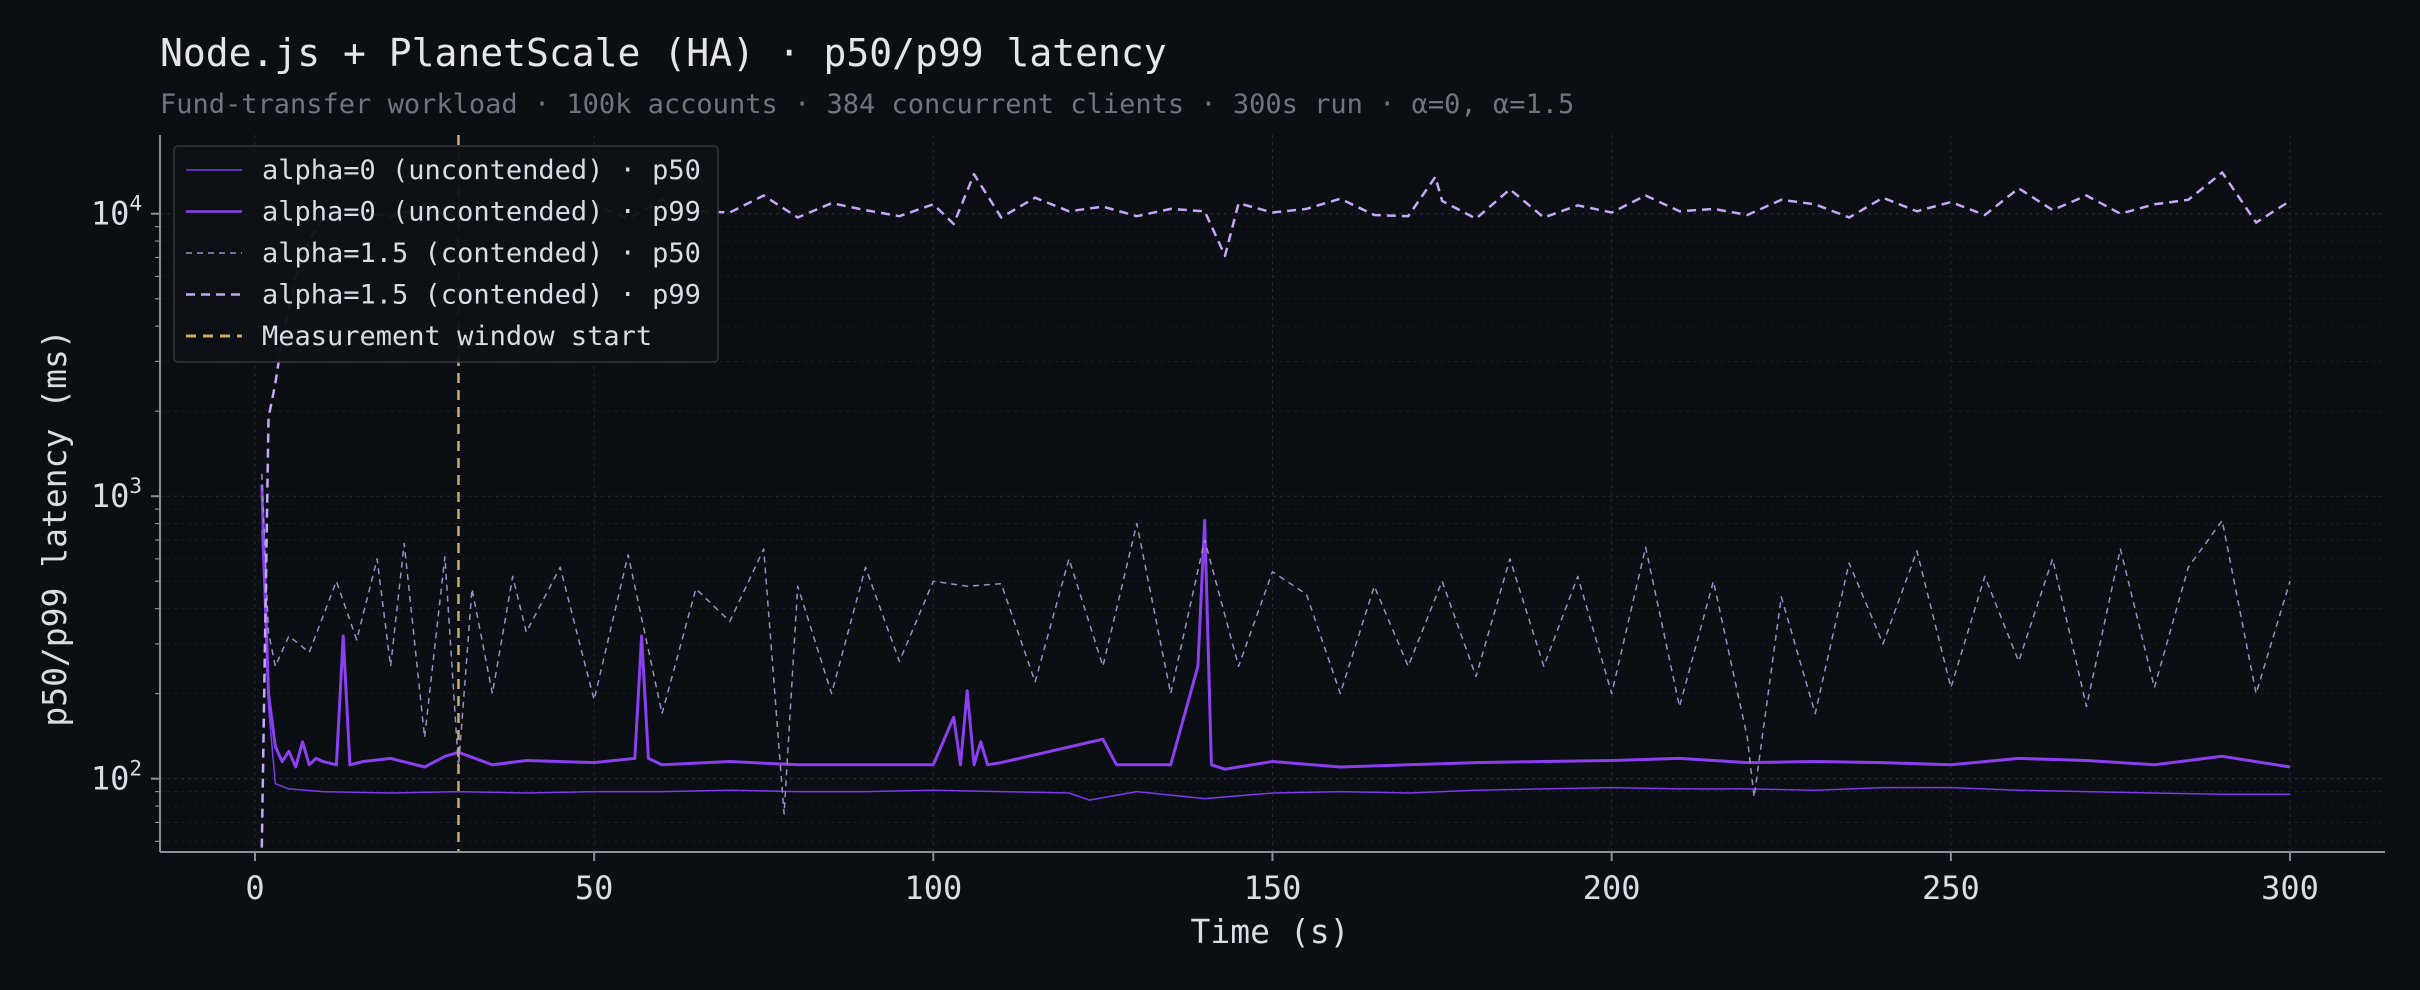 This screenshot has width=2420, height=990. What do you see at coordinates (933, 888) in the screenshot?
I see `x-tick-label: 100` at bounding box center [933, 888].